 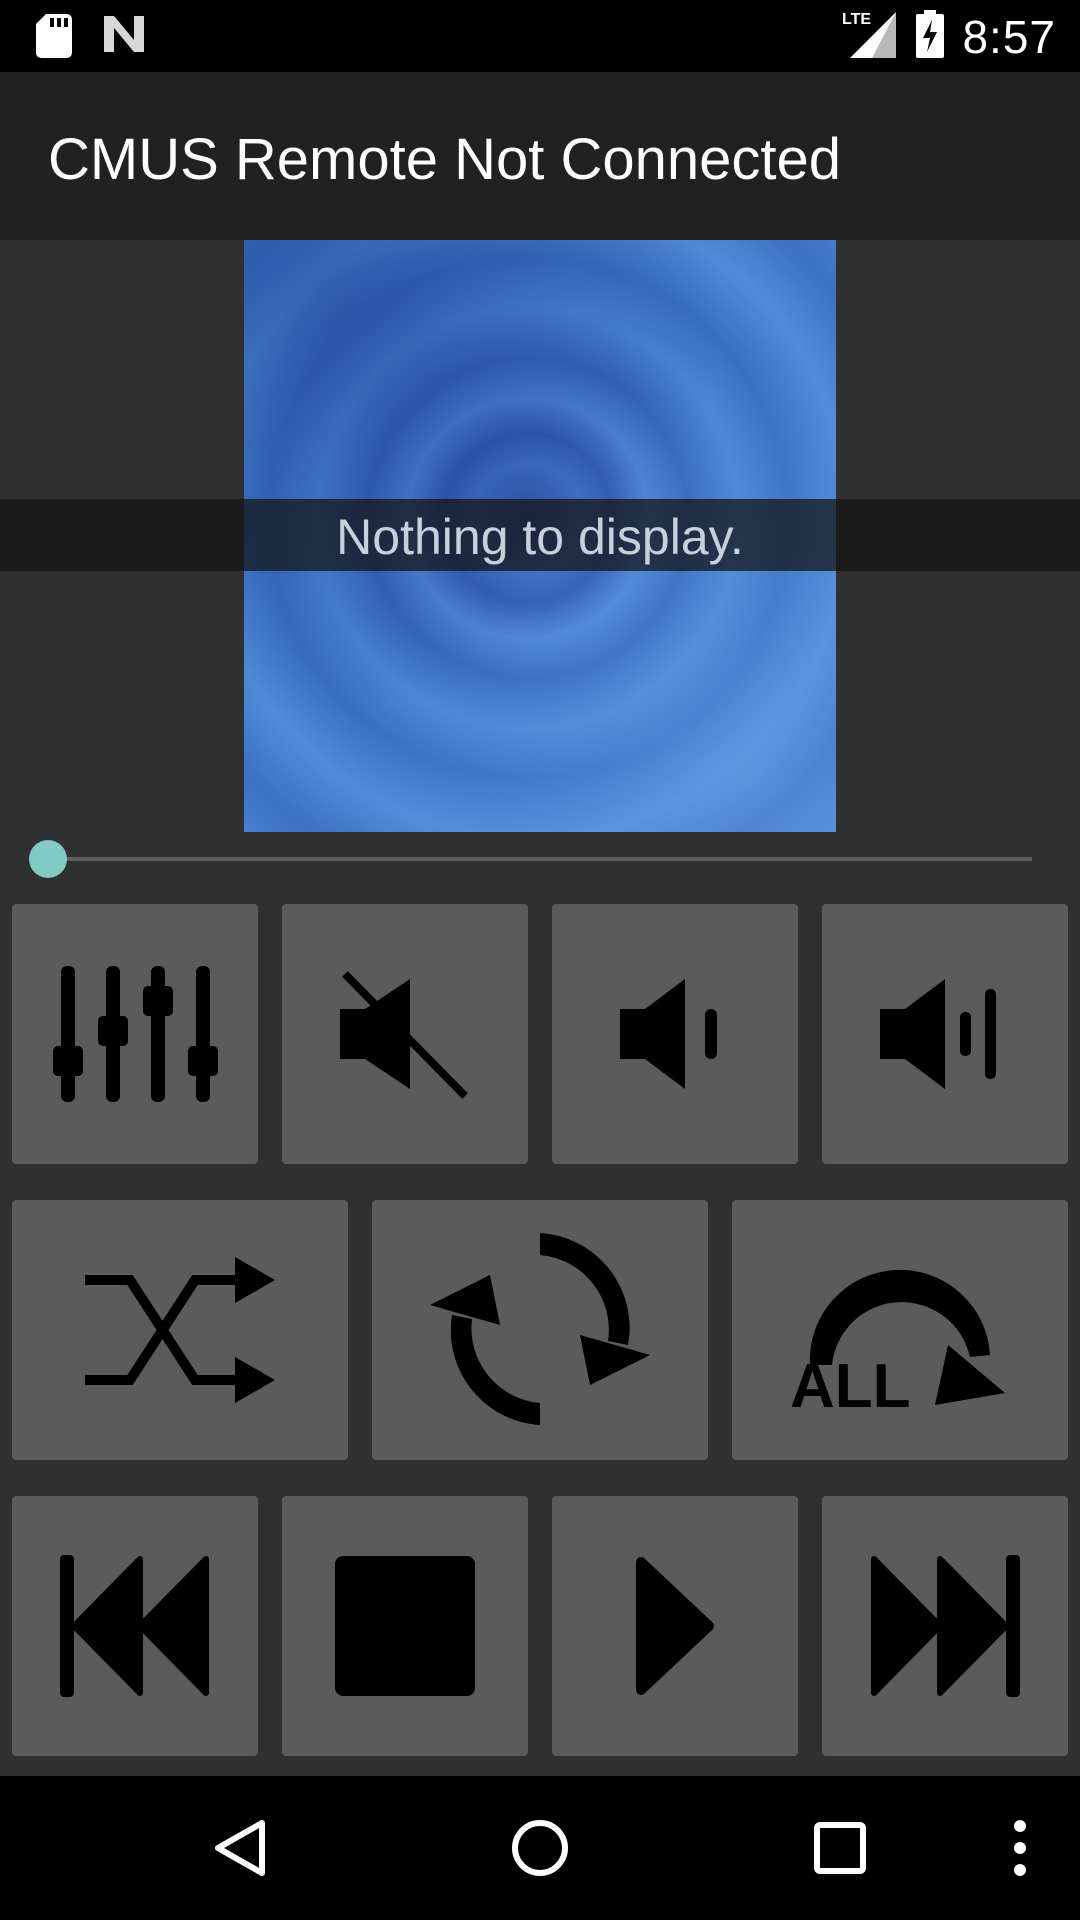 I want to click on page-title: CMUS Remote Not Connected, so click(x=444, y=159).